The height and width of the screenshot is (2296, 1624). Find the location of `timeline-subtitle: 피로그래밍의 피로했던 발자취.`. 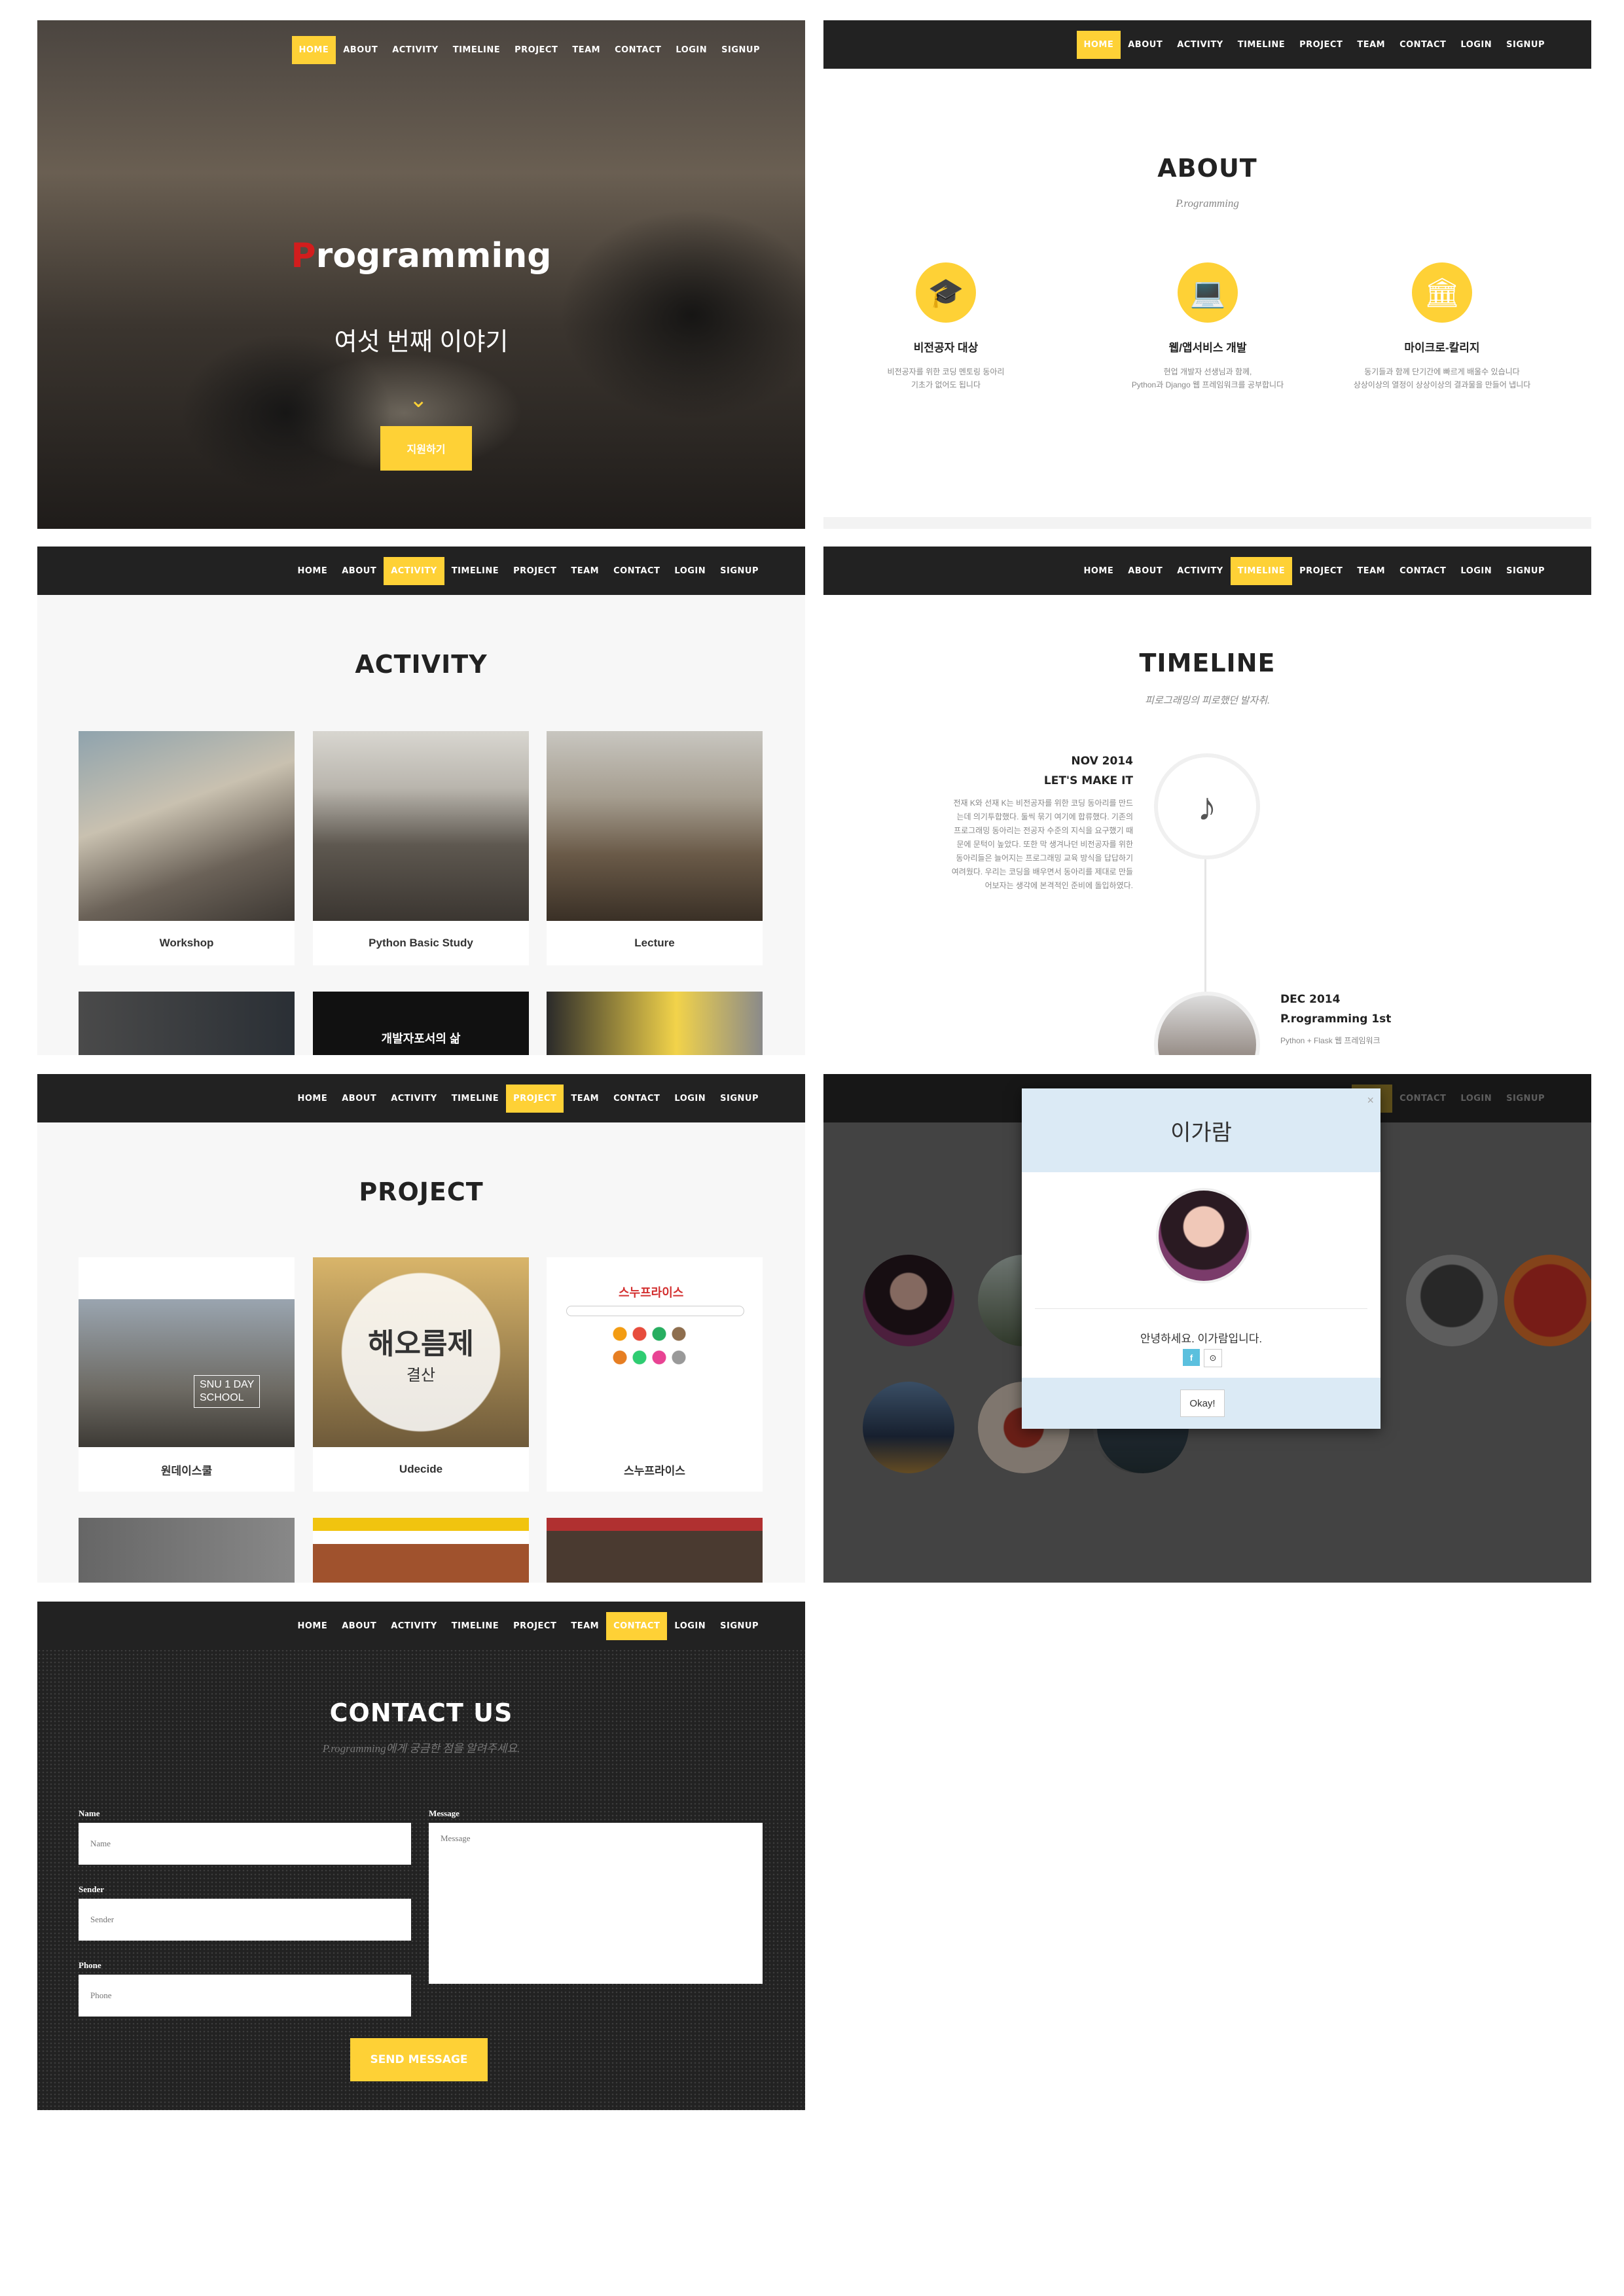

timeline-subtitle: 피로그래밍의 피로했던 발자취. is located at coordinates (1207, 701).